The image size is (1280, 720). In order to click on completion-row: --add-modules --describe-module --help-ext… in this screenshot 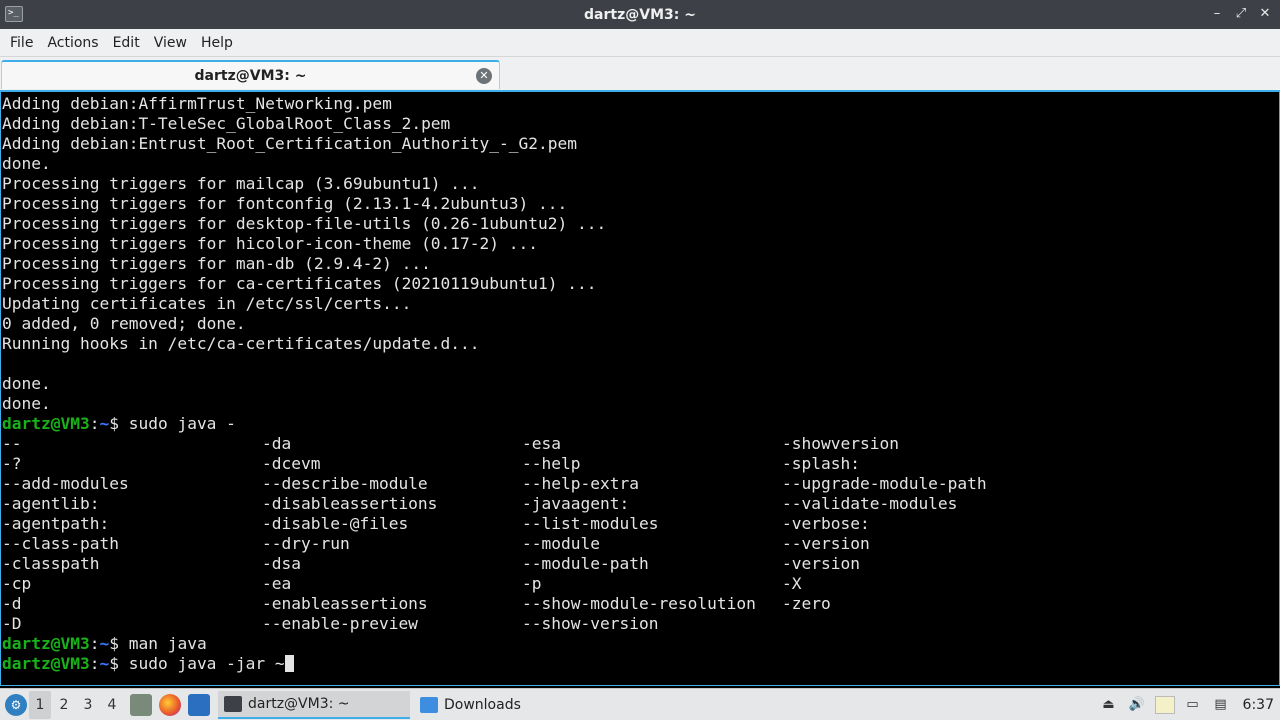, I will do `click(640, 484)`.